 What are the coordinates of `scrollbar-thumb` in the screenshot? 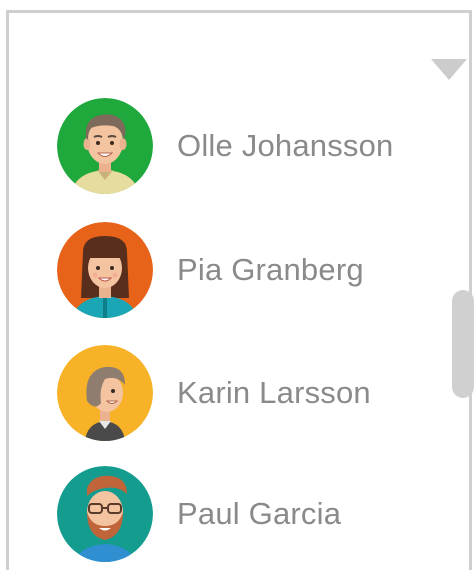 It's located at (463, 344).